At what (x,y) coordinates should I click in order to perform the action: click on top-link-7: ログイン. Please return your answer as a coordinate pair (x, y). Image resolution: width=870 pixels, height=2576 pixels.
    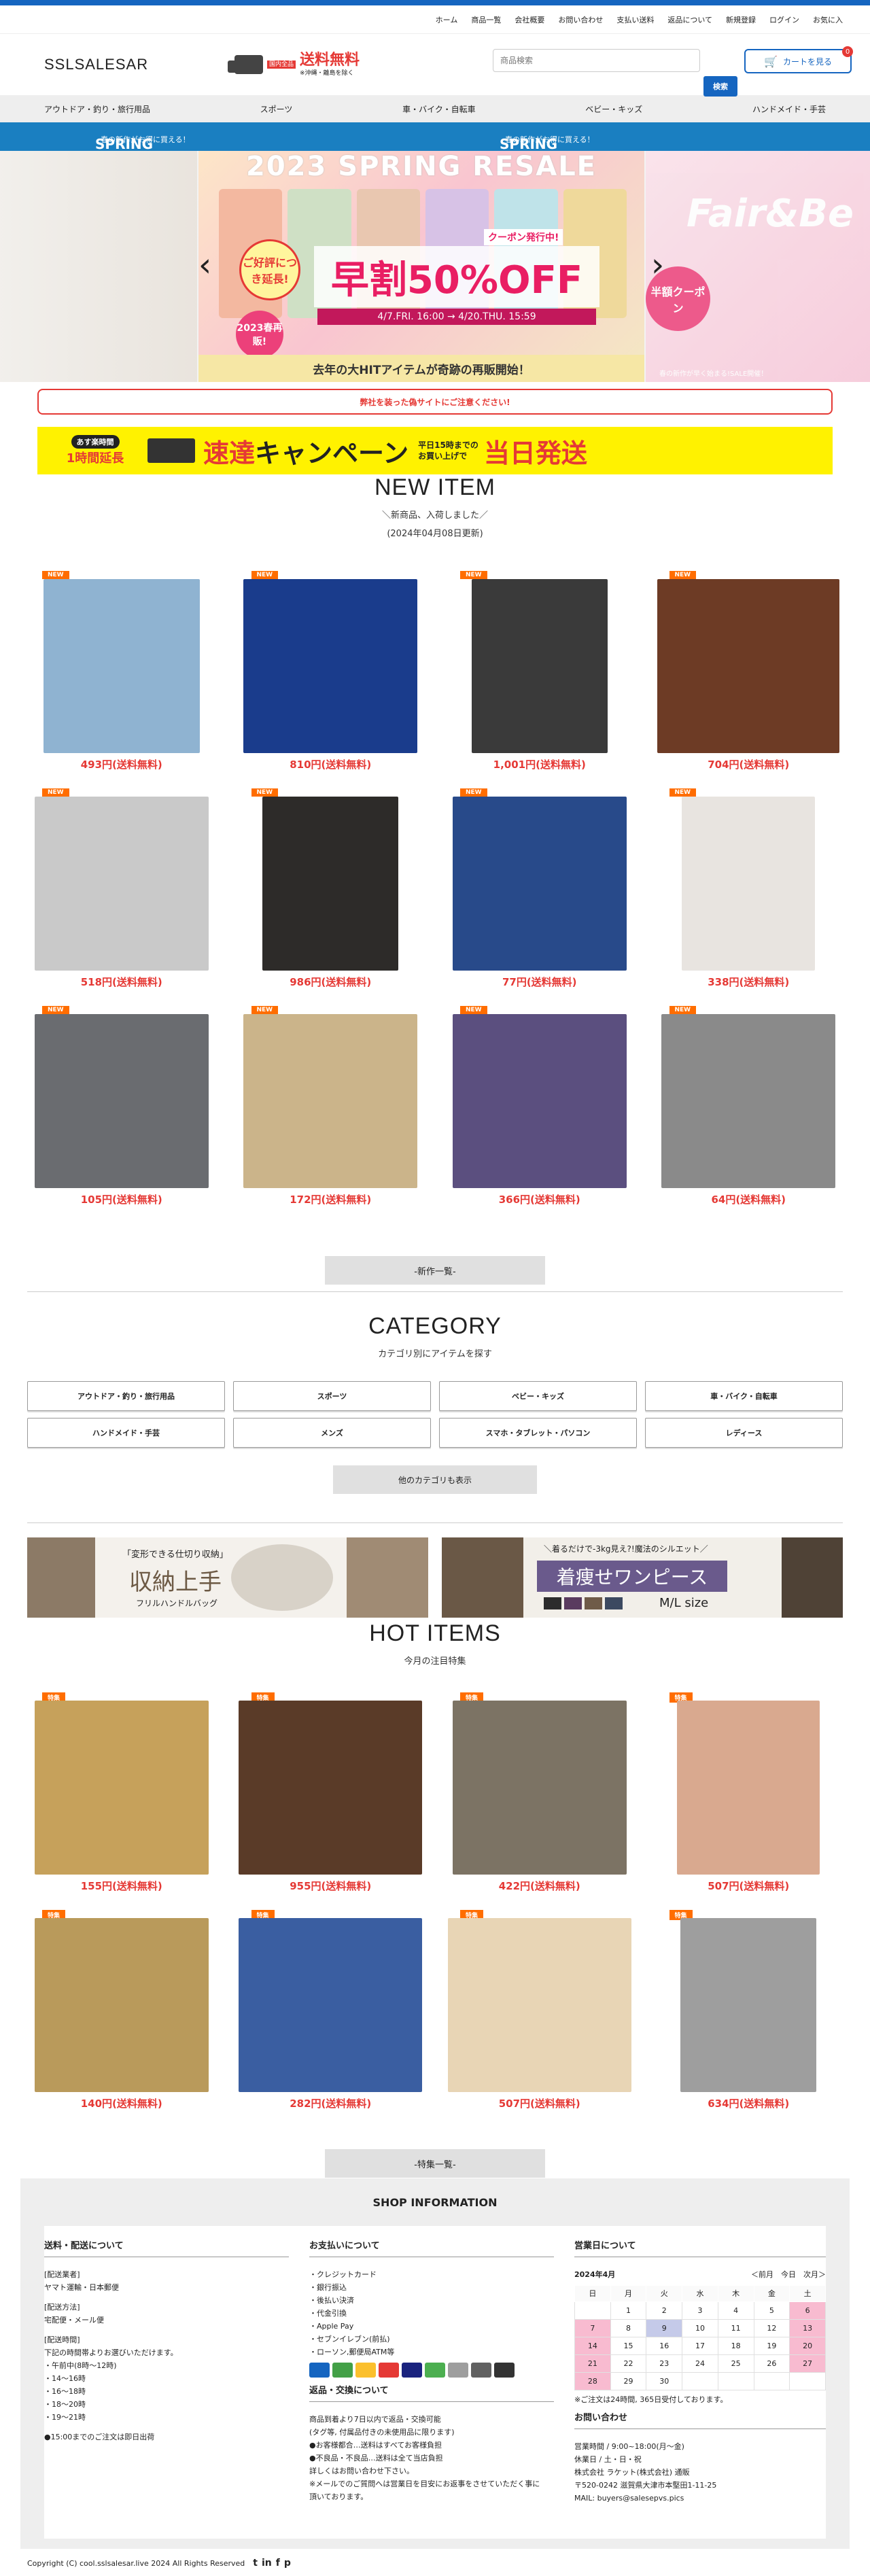
    Looking at the image, I should click on (784, 19).